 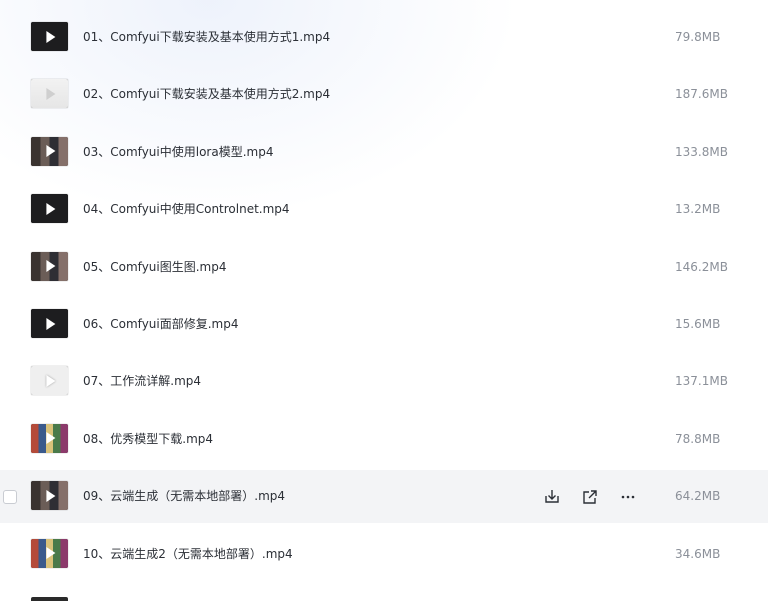 What do you see at coordinates (188, 554) in the screenshot?
I see `file-name: 10、云端生成2（无需本地部署）.mp4` at bounding box center [188, 554].